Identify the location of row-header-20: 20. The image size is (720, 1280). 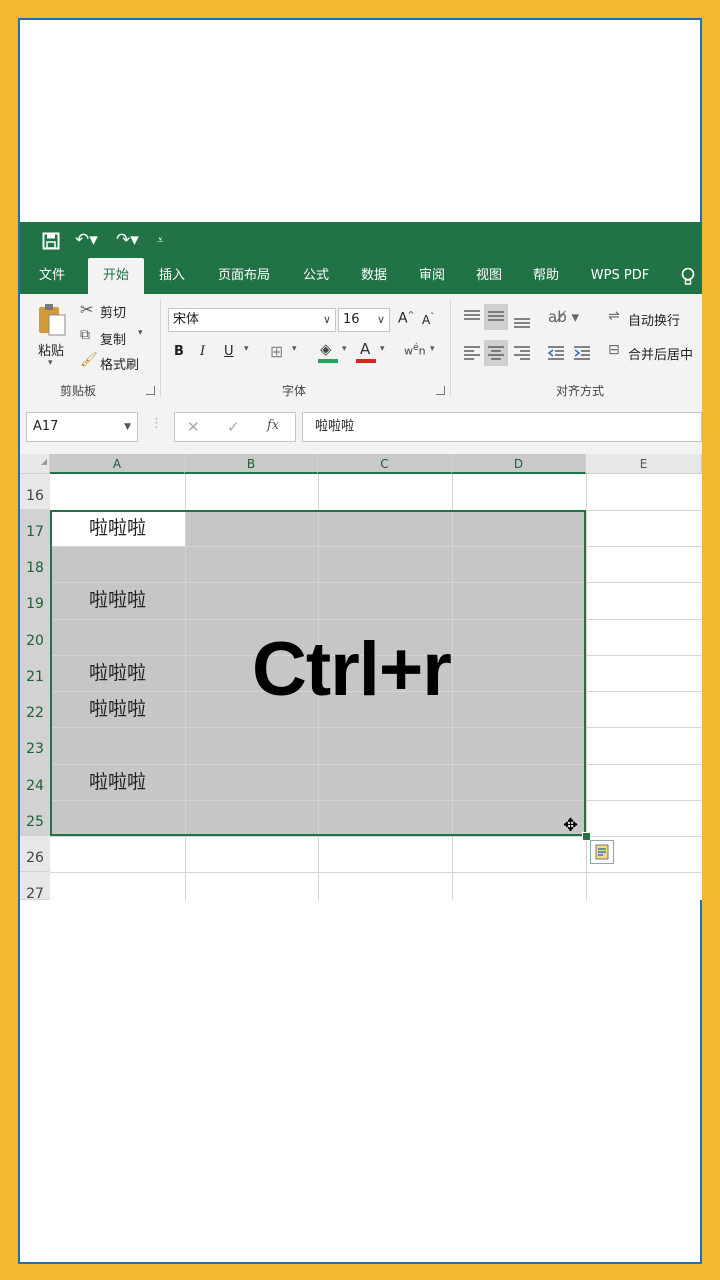
(35, 637).